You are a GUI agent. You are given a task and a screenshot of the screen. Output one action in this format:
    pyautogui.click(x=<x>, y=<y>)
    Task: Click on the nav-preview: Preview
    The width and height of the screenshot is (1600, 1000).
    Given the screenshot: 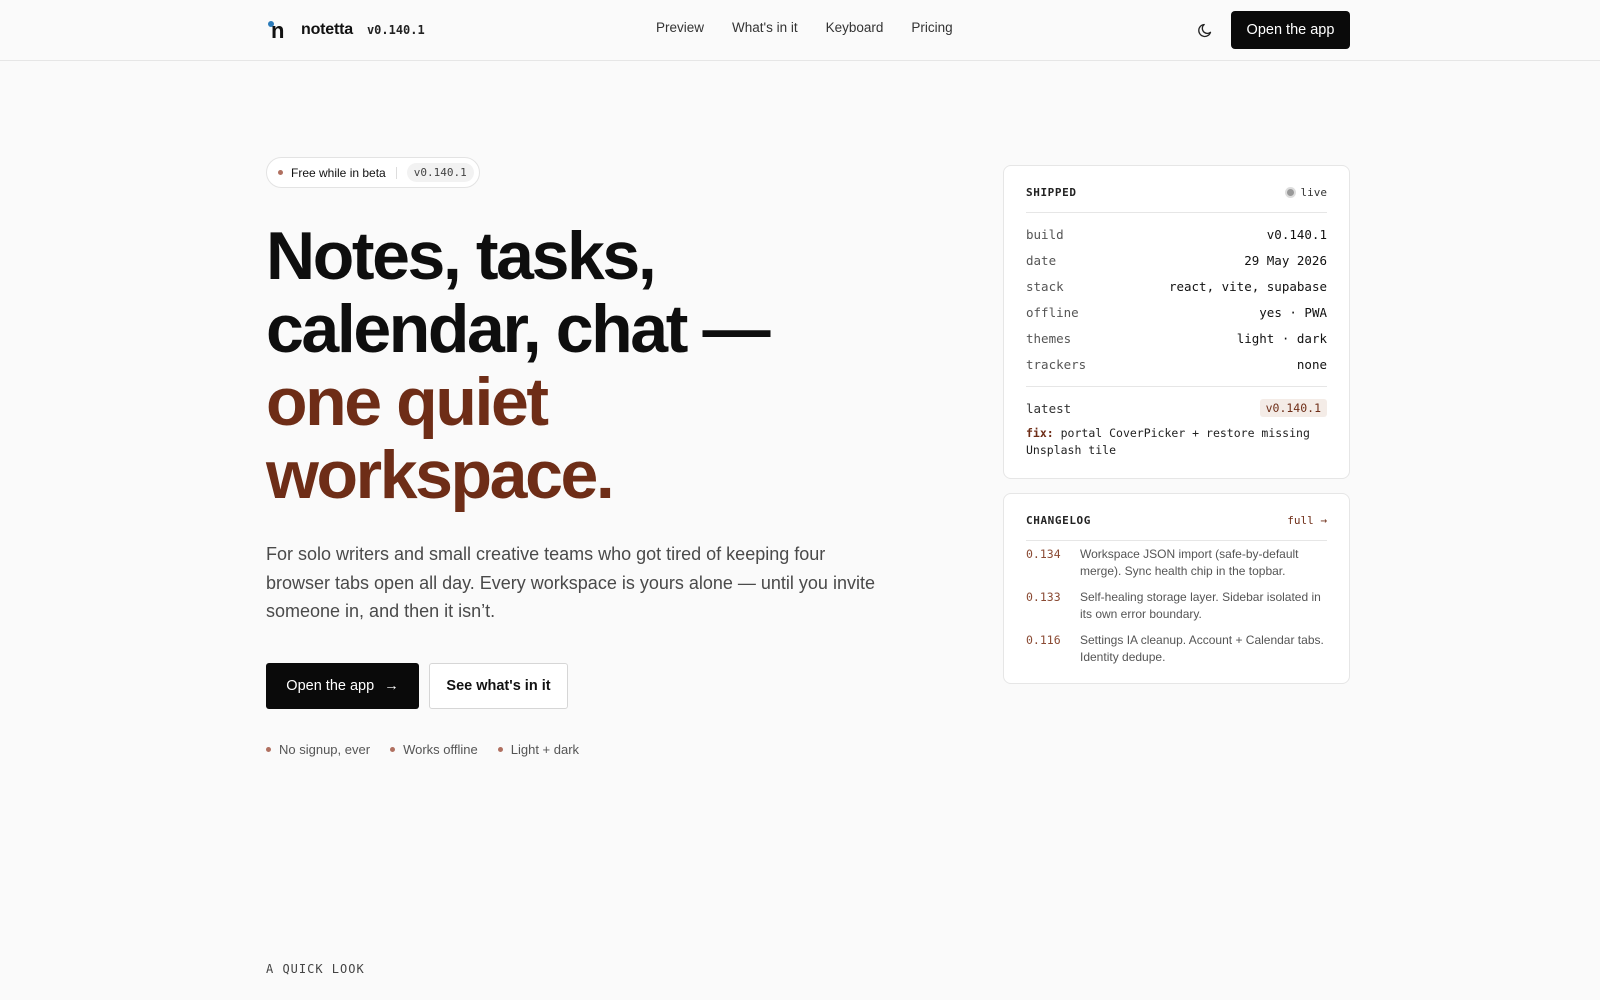 What is the action you would take?
    pyautogui.click(x=680, y=27)
    